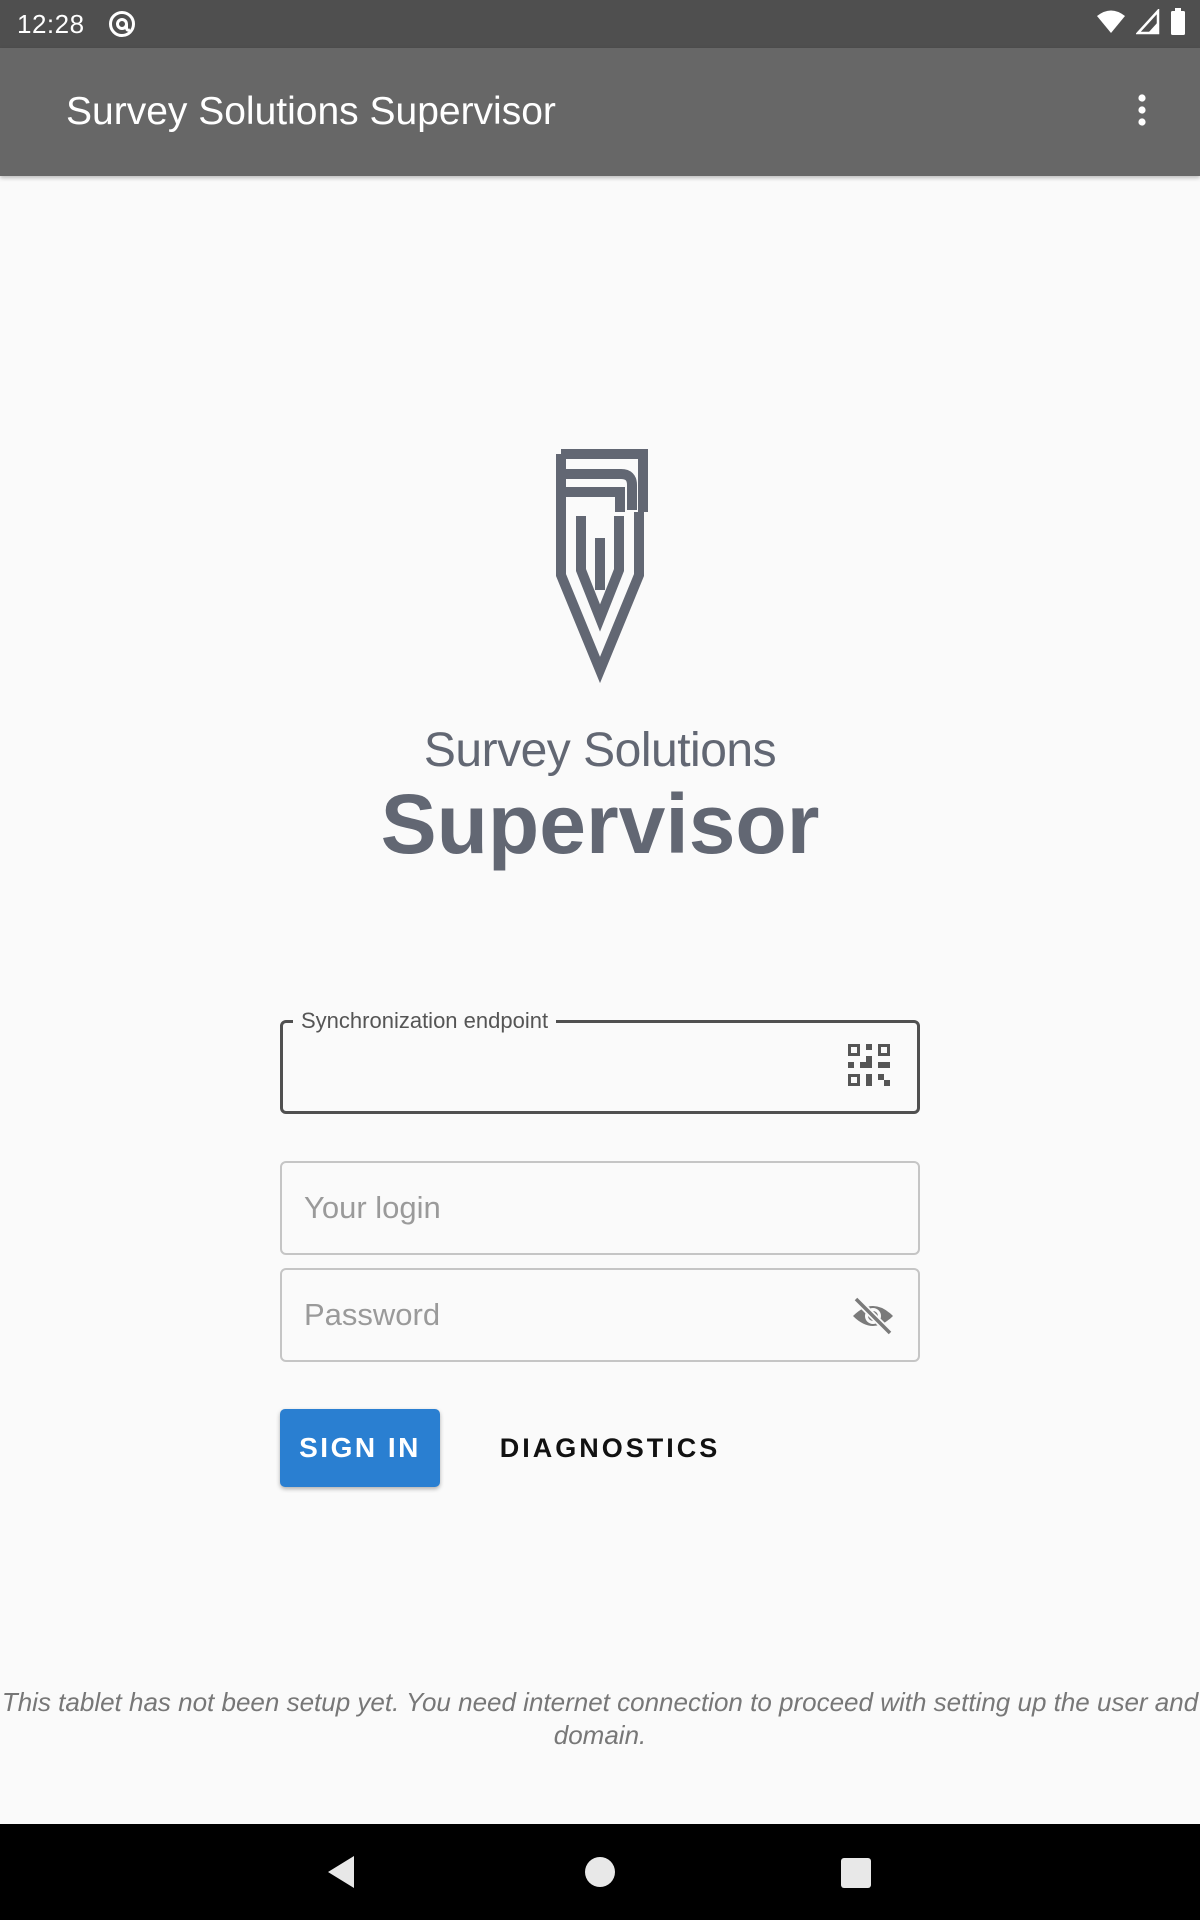  Describe the element at coordinates (600, 112) in the screenshot. I see `app-bar: Survey Solutions Supervisor` at that location.